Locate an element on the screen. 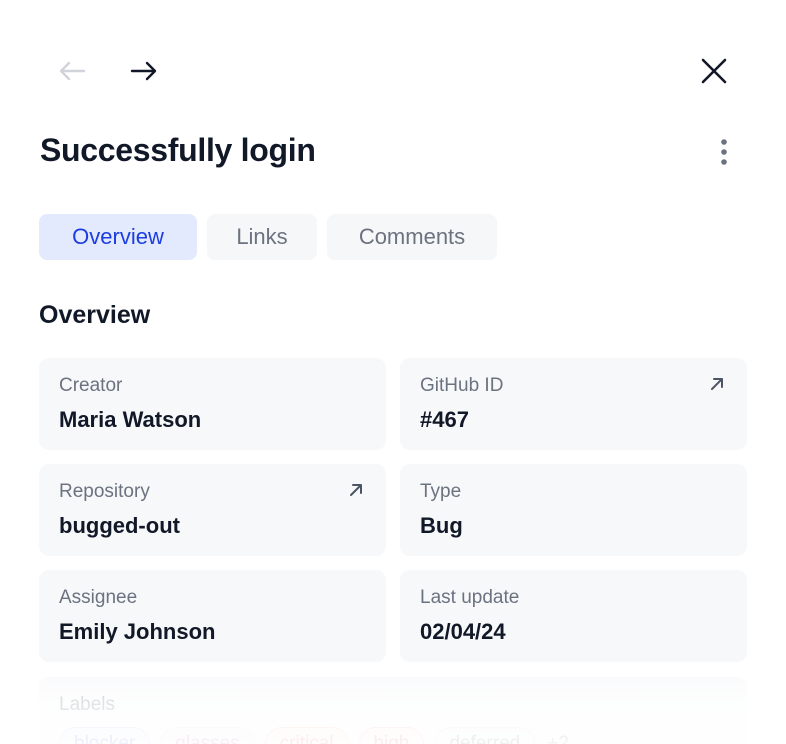  section-title: Overview is located at coordinates (95, 315).